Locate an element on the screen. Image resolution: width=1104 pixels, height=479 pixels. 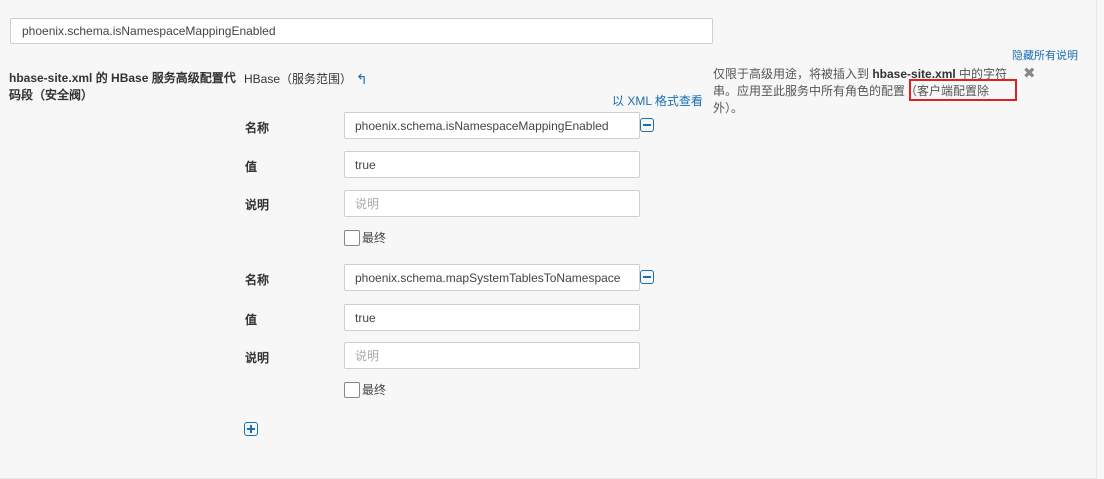
description-file: hbase-site.xml is located at coordinates (914, 74).